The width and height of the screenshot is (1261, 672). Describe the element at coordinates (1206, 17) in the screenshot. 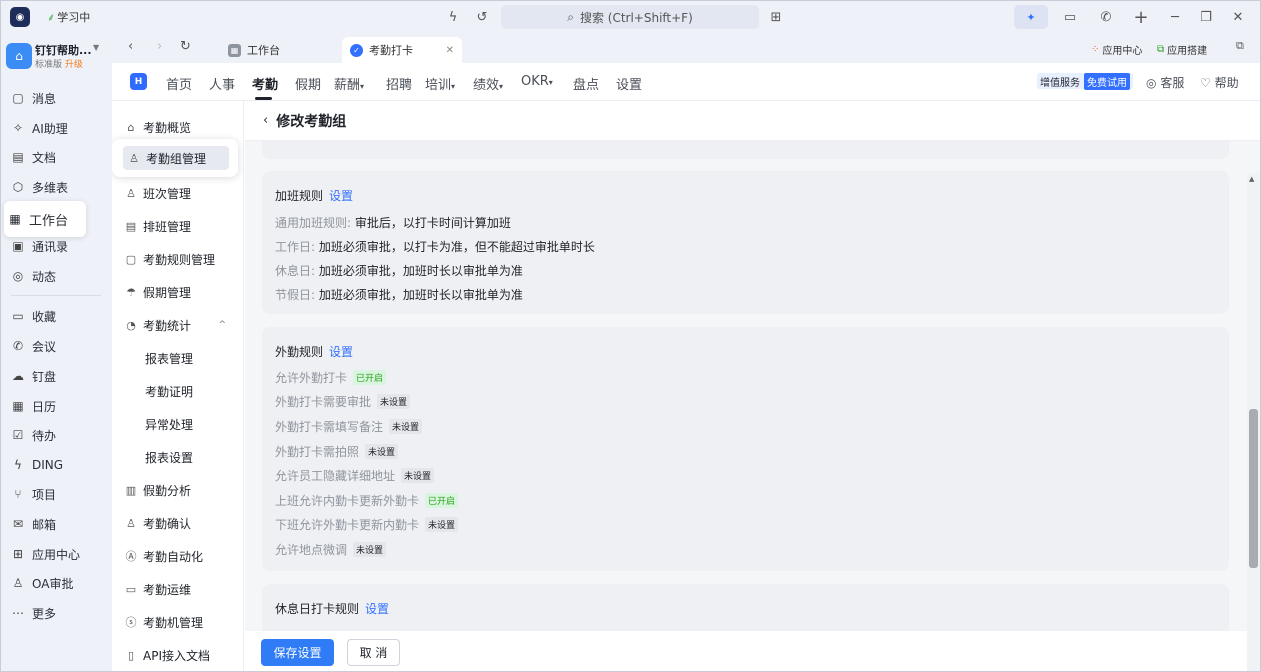

I see `restore-icon: ❐` at that location.